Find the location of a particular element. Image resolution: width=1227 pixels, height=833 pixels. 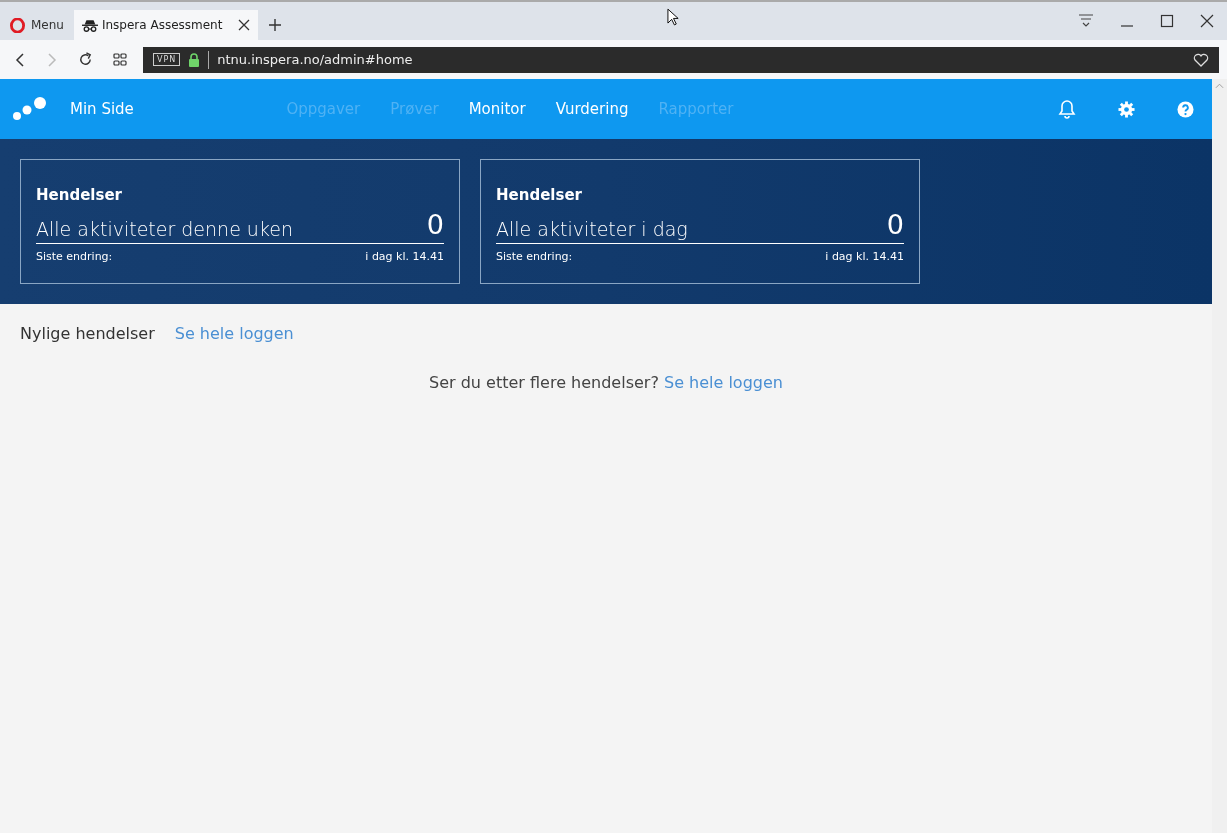

back-icon is located at coordinates (20, 59).